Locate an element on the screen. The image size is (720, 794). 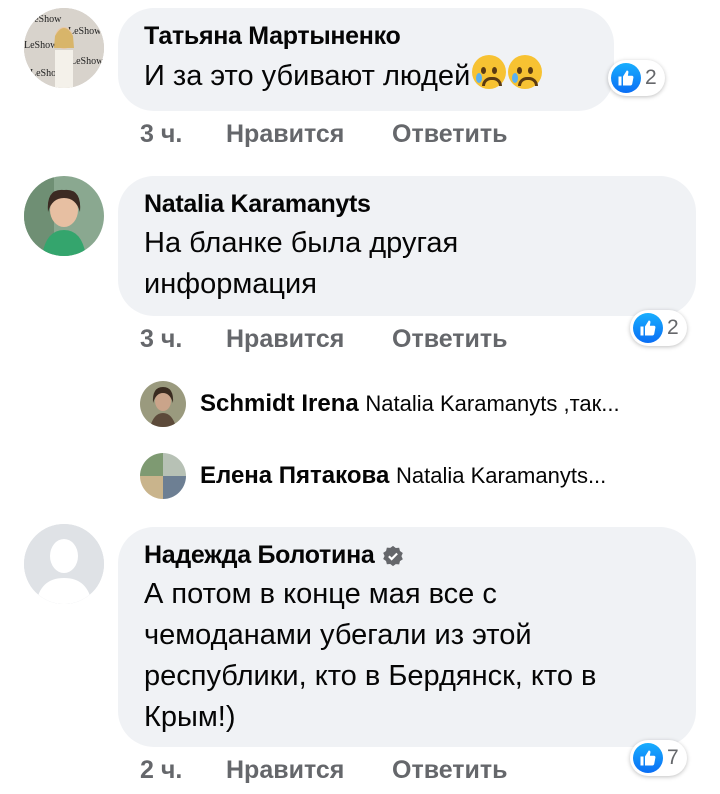
comment-author: Надежда Болотина is located at coordinates (407, 555).